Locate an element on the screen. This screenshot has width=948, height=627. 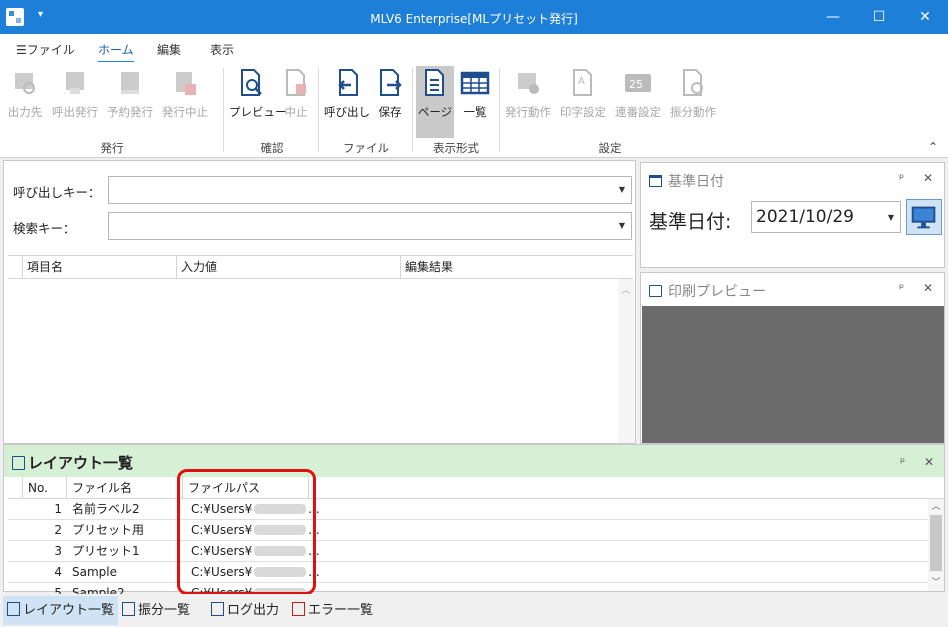
group-confirm-label: 確認 is located at coordinates (272, 148).